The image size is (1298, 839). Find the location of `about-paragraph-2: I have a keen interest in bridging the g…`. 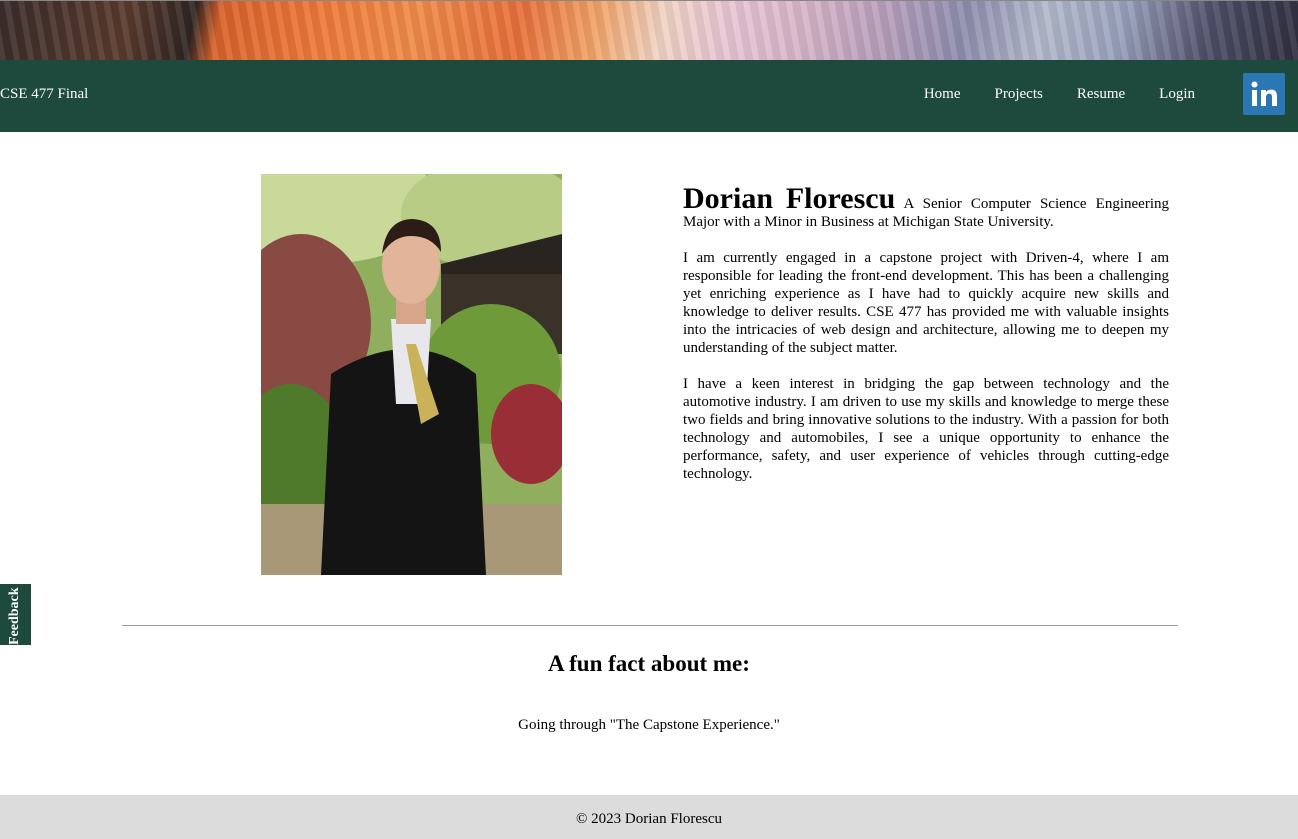

about-paragraph-2: I have a keen interest in bridging the g… is located at coordinates (926, 429).